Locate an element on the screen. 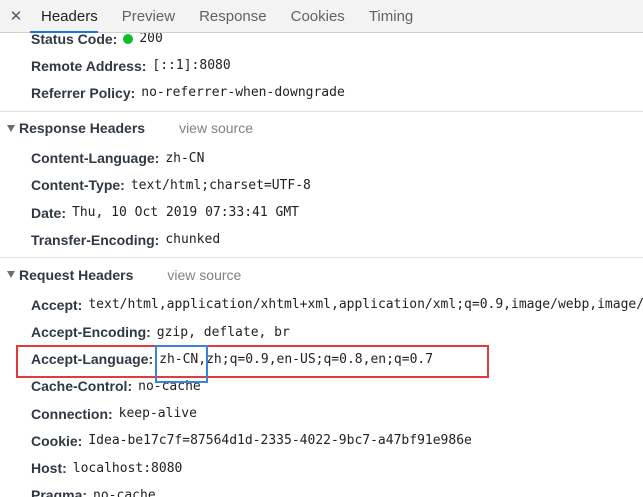 The width and height of the screenshot is (643, 497). header-value: chunked is located at coordinates (193, 240).